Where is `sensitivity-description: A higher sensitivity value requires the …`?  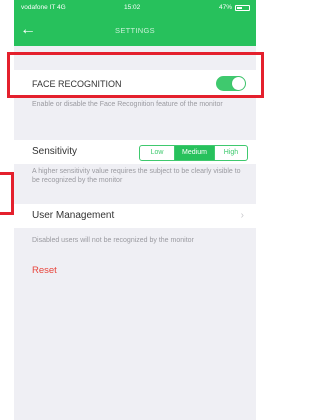 sensitivity-description: A higher sensitivity value requires the … is located at coordinates (136, 176).